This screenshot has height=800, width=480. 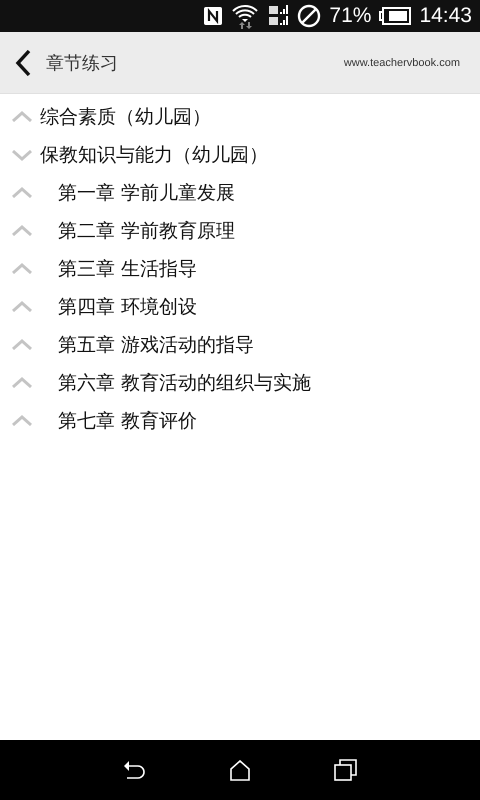 I want to click on signal-icon, so click(x=278, y=16).